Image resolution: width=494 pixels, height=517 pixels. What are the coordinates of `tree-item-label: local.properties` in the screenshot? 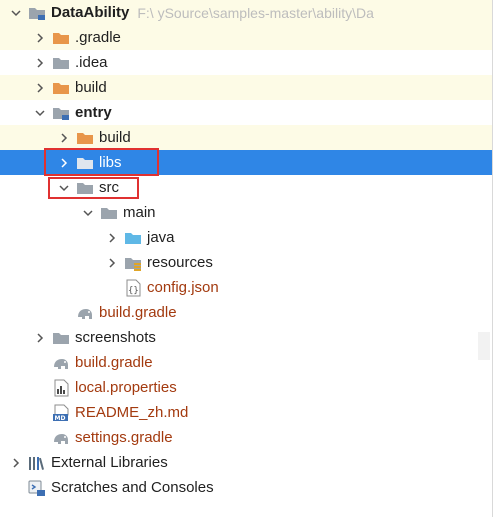 It's located at (126, 387).